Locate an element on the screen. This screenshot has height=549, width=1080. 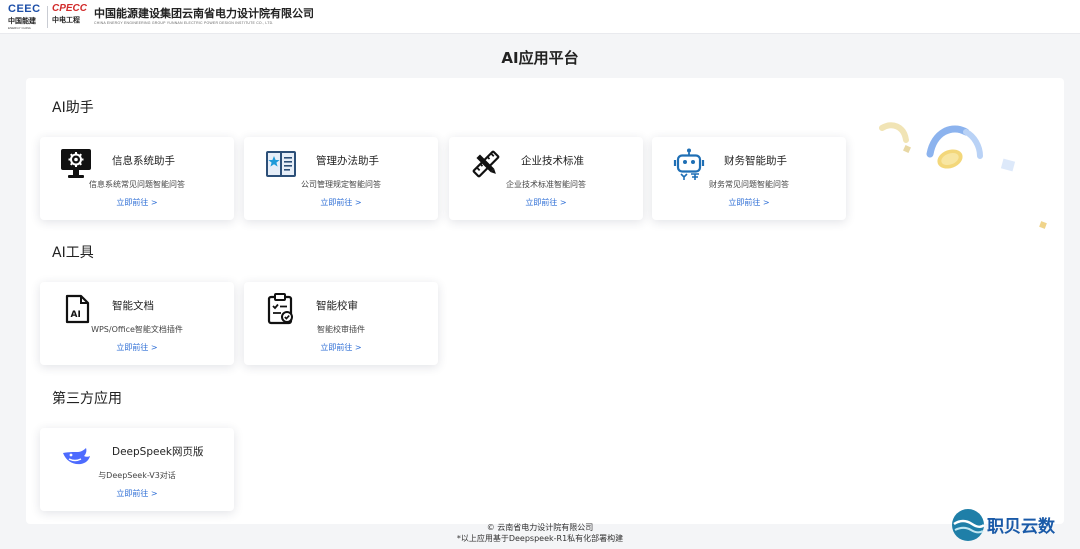
decorative-ribbon-coins-illustration is located at coordinates (970, 174).